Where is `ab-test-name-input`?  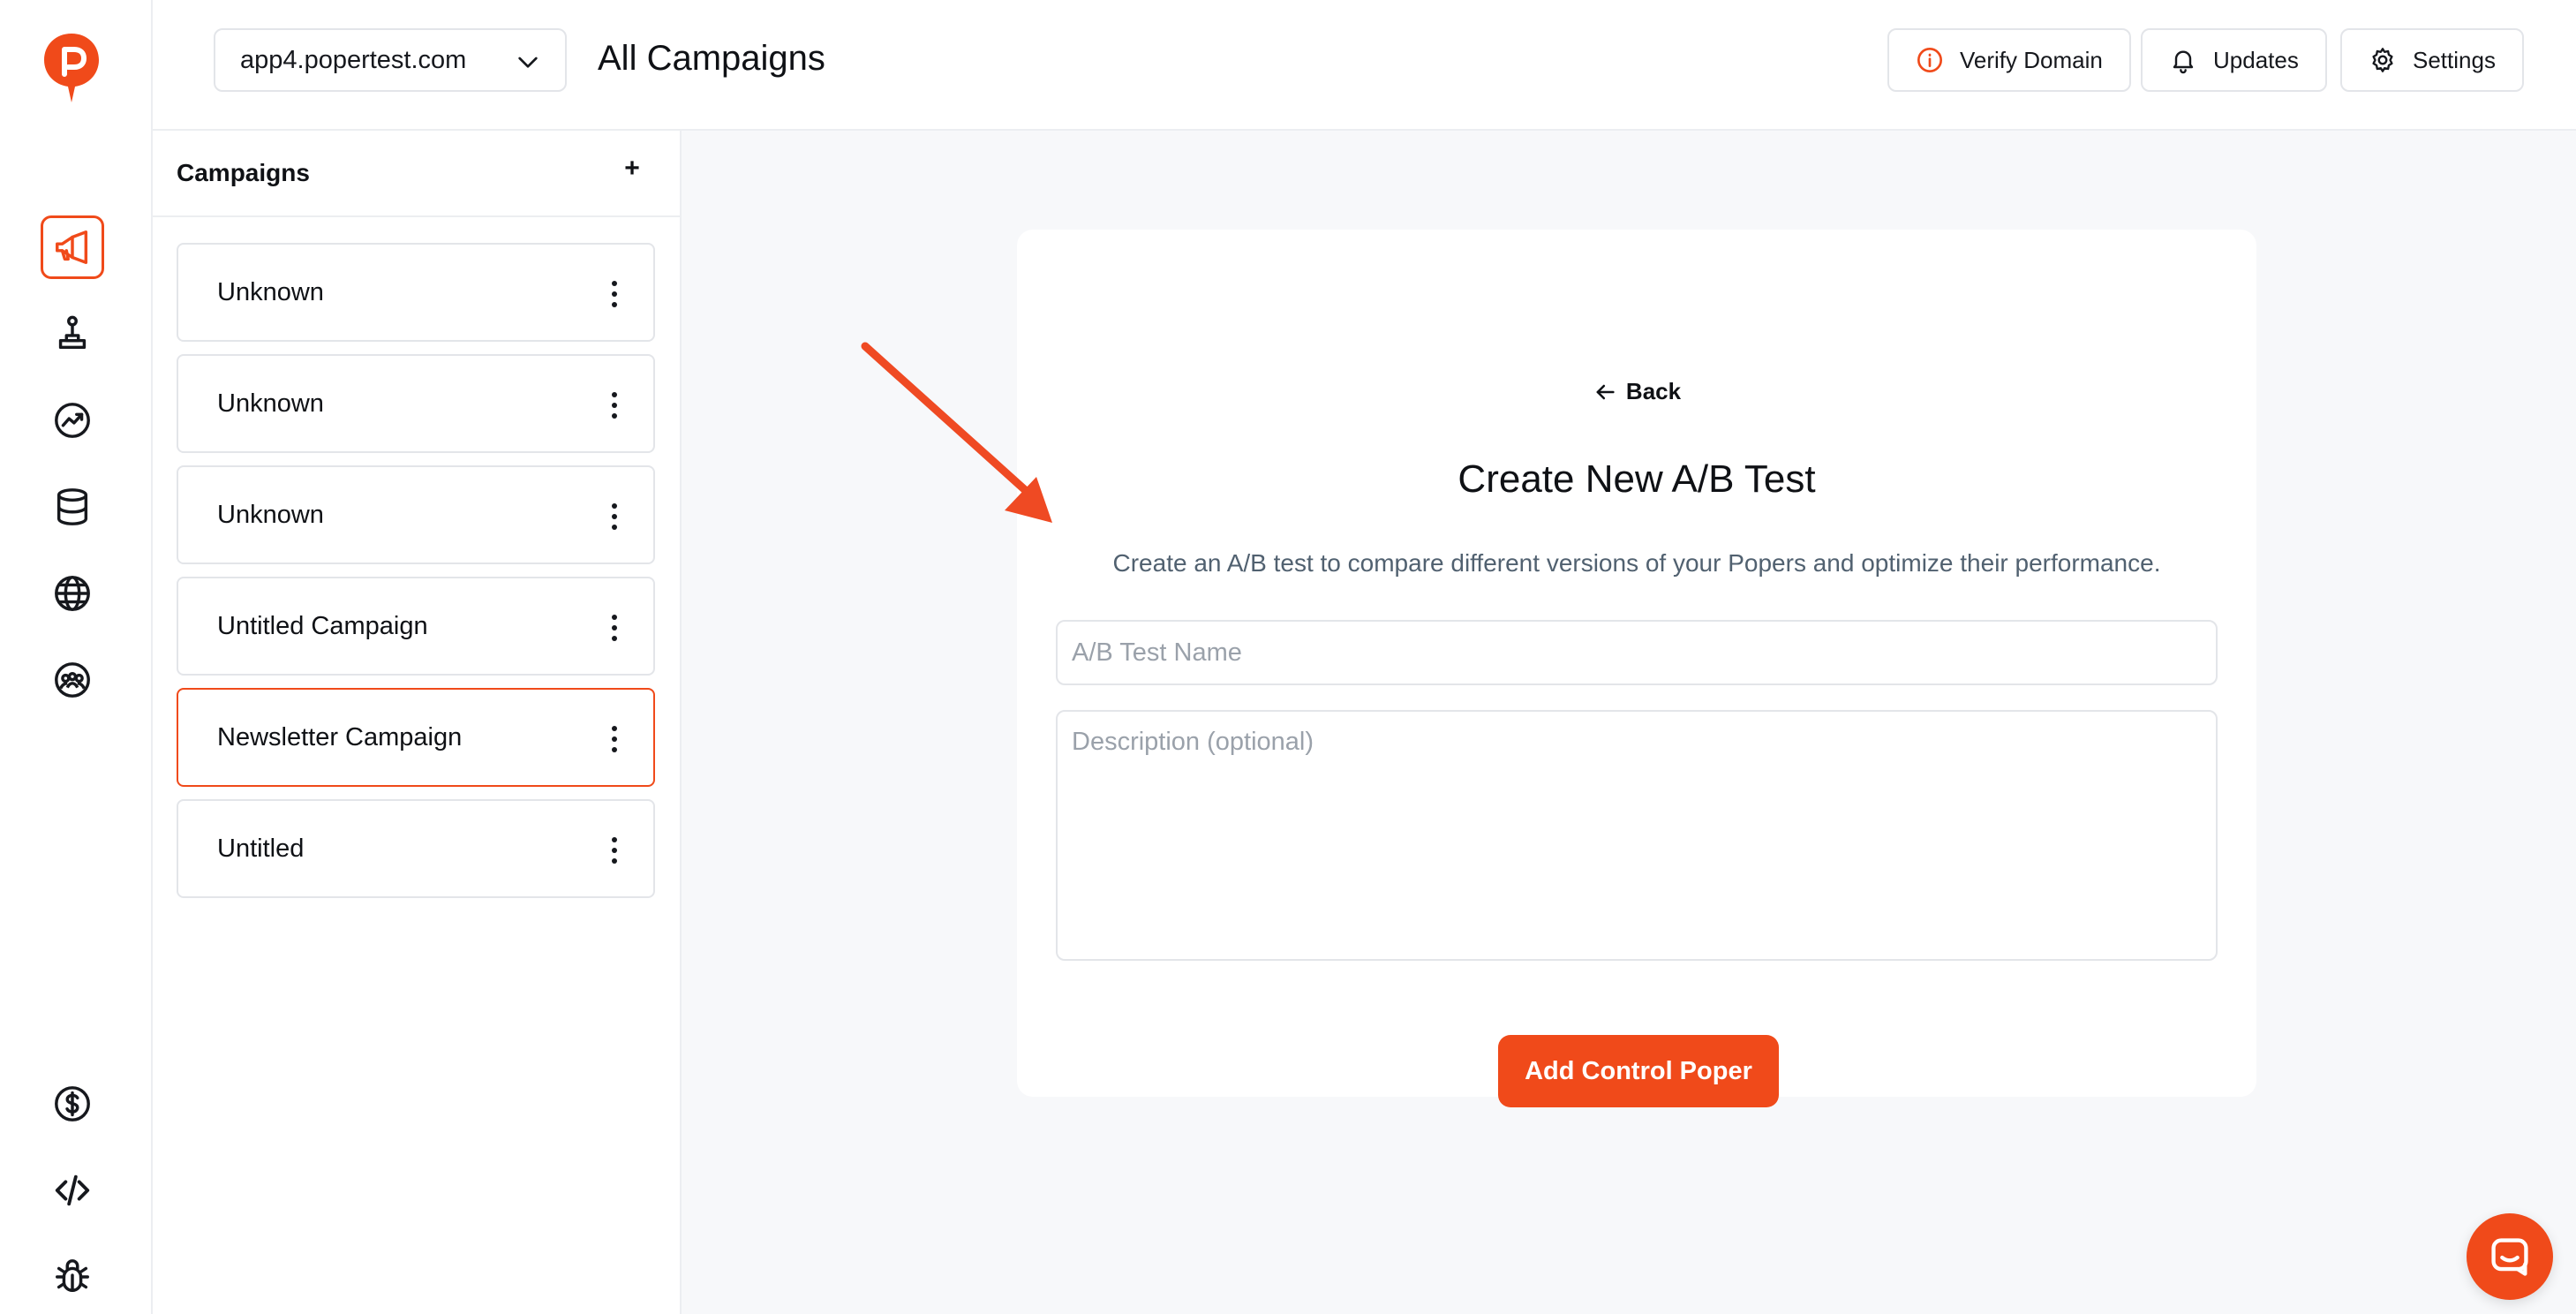
ab-test-name-input is located at coordinates (1637, 652).